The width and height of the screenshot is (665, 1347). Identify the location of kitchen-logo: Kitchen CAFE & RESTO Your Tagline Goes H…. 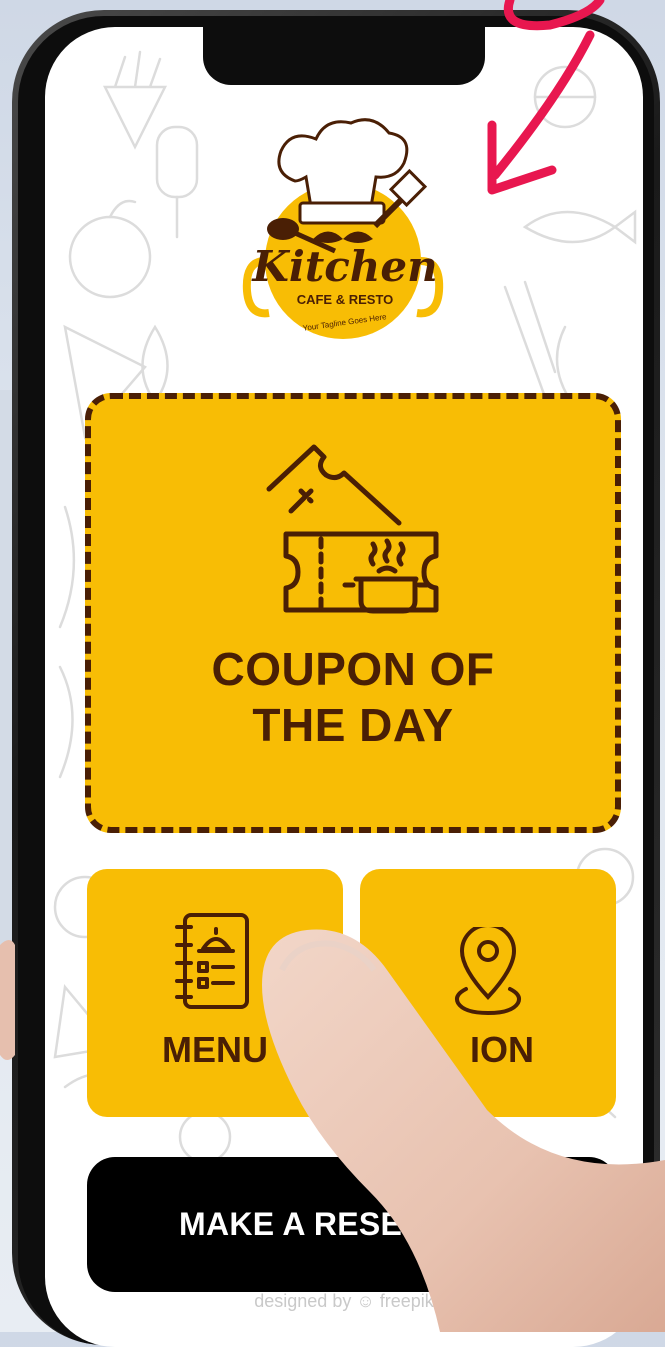
(343, 228).